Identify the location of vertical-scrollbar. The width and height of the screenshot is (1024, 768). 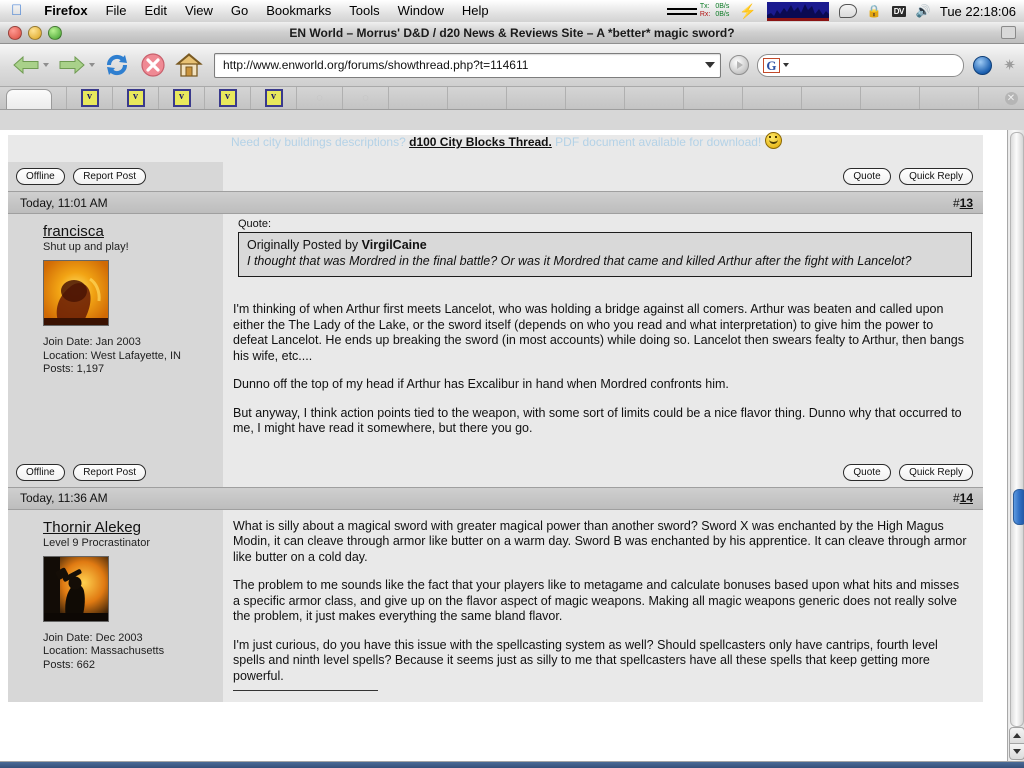
(1015, 445).